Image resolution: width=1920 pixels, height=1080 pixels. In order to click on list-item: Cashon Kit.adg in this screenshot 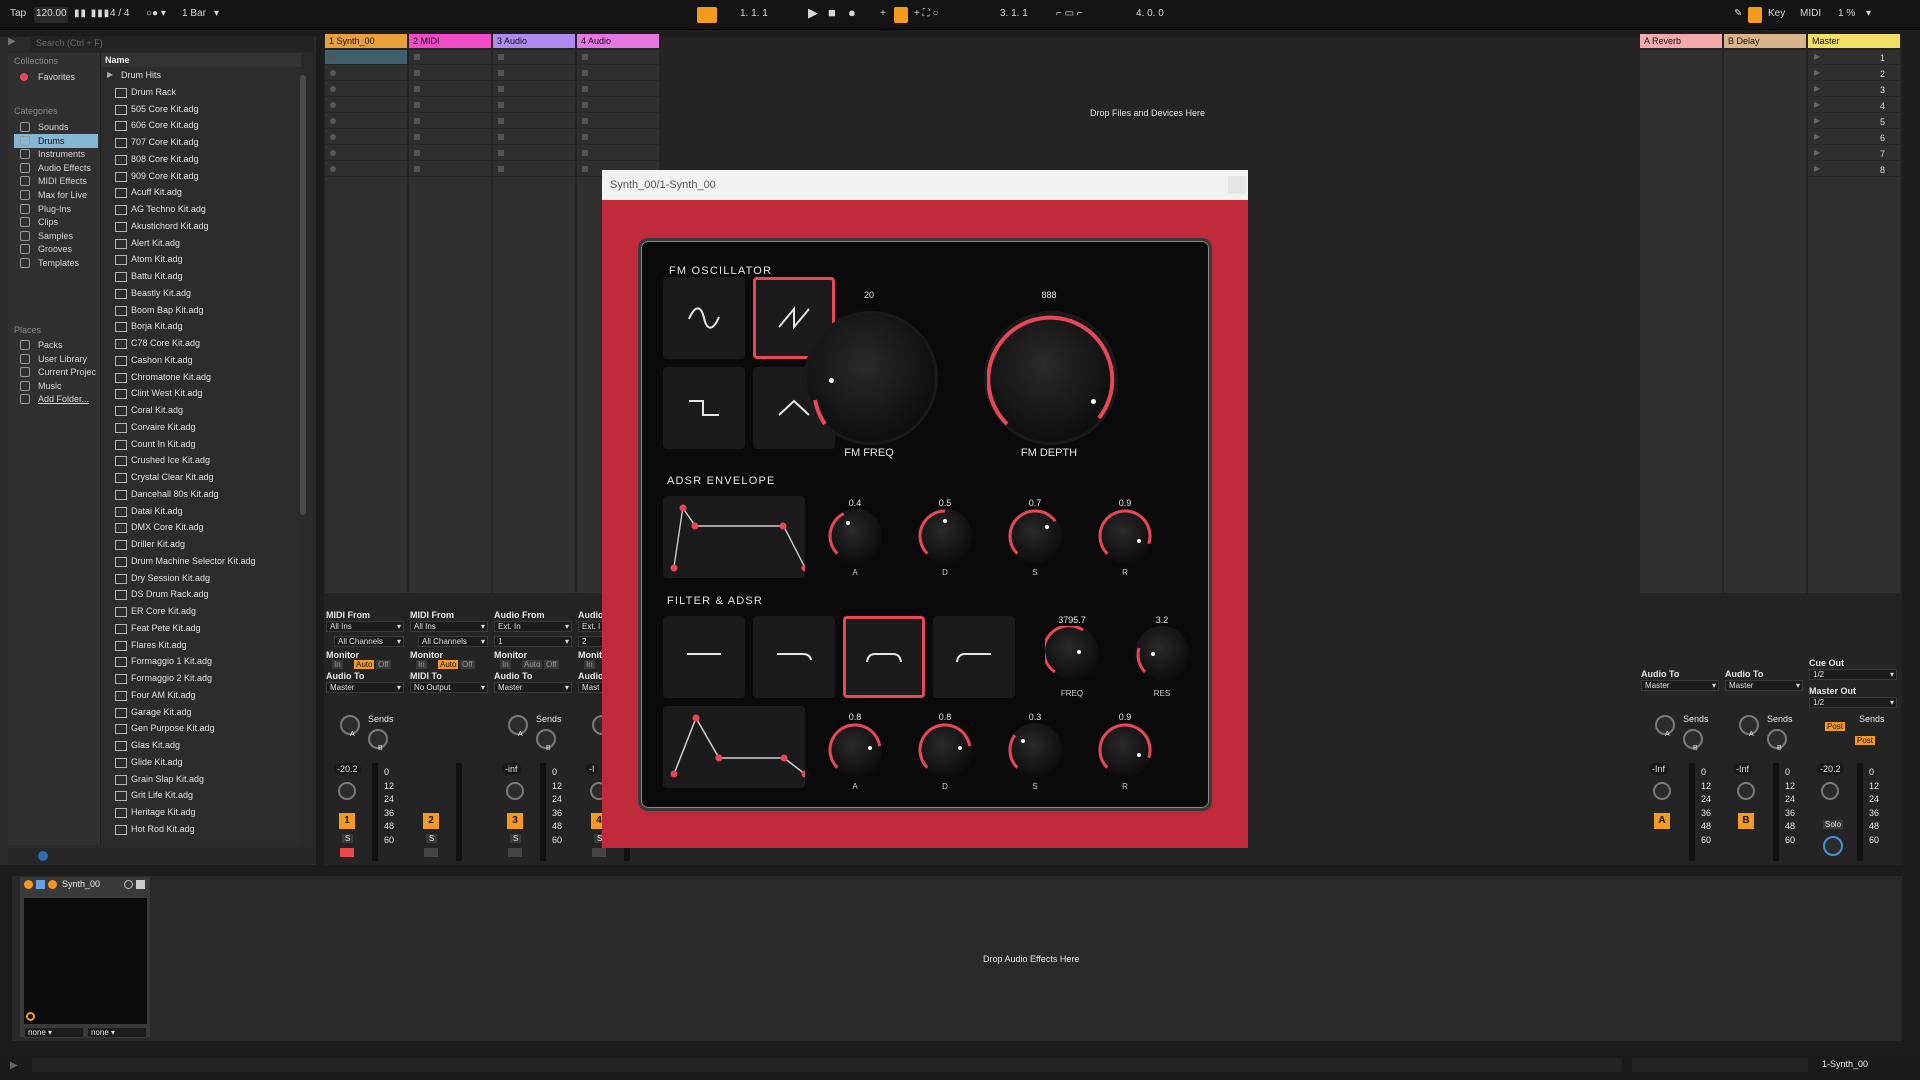, I will do `click(154, 360)`.